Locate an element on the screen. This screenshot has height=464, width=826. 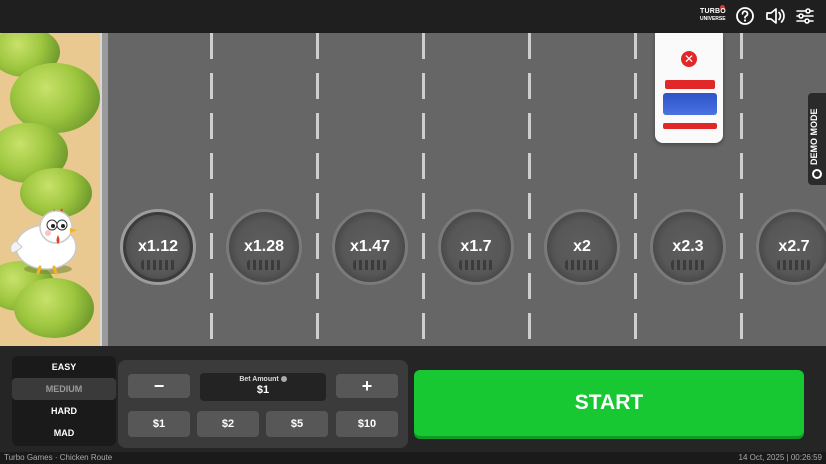
preset-bet-10-button: $10 is located at coordinates (367, 424).